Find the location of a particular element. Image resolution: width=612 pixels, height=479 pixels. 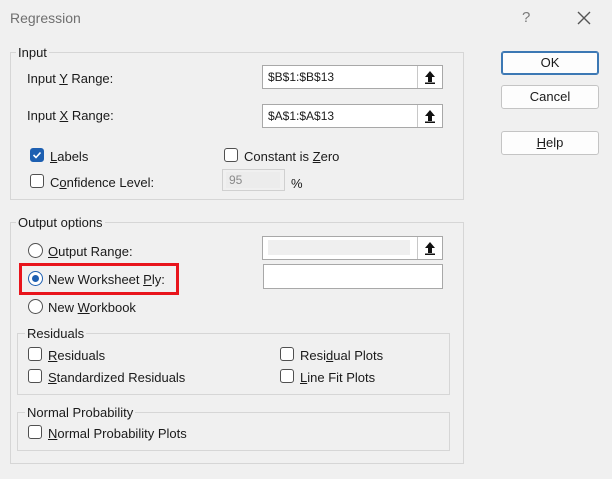

line-fit-plots-checkbox is located at coordinates (287, 376).